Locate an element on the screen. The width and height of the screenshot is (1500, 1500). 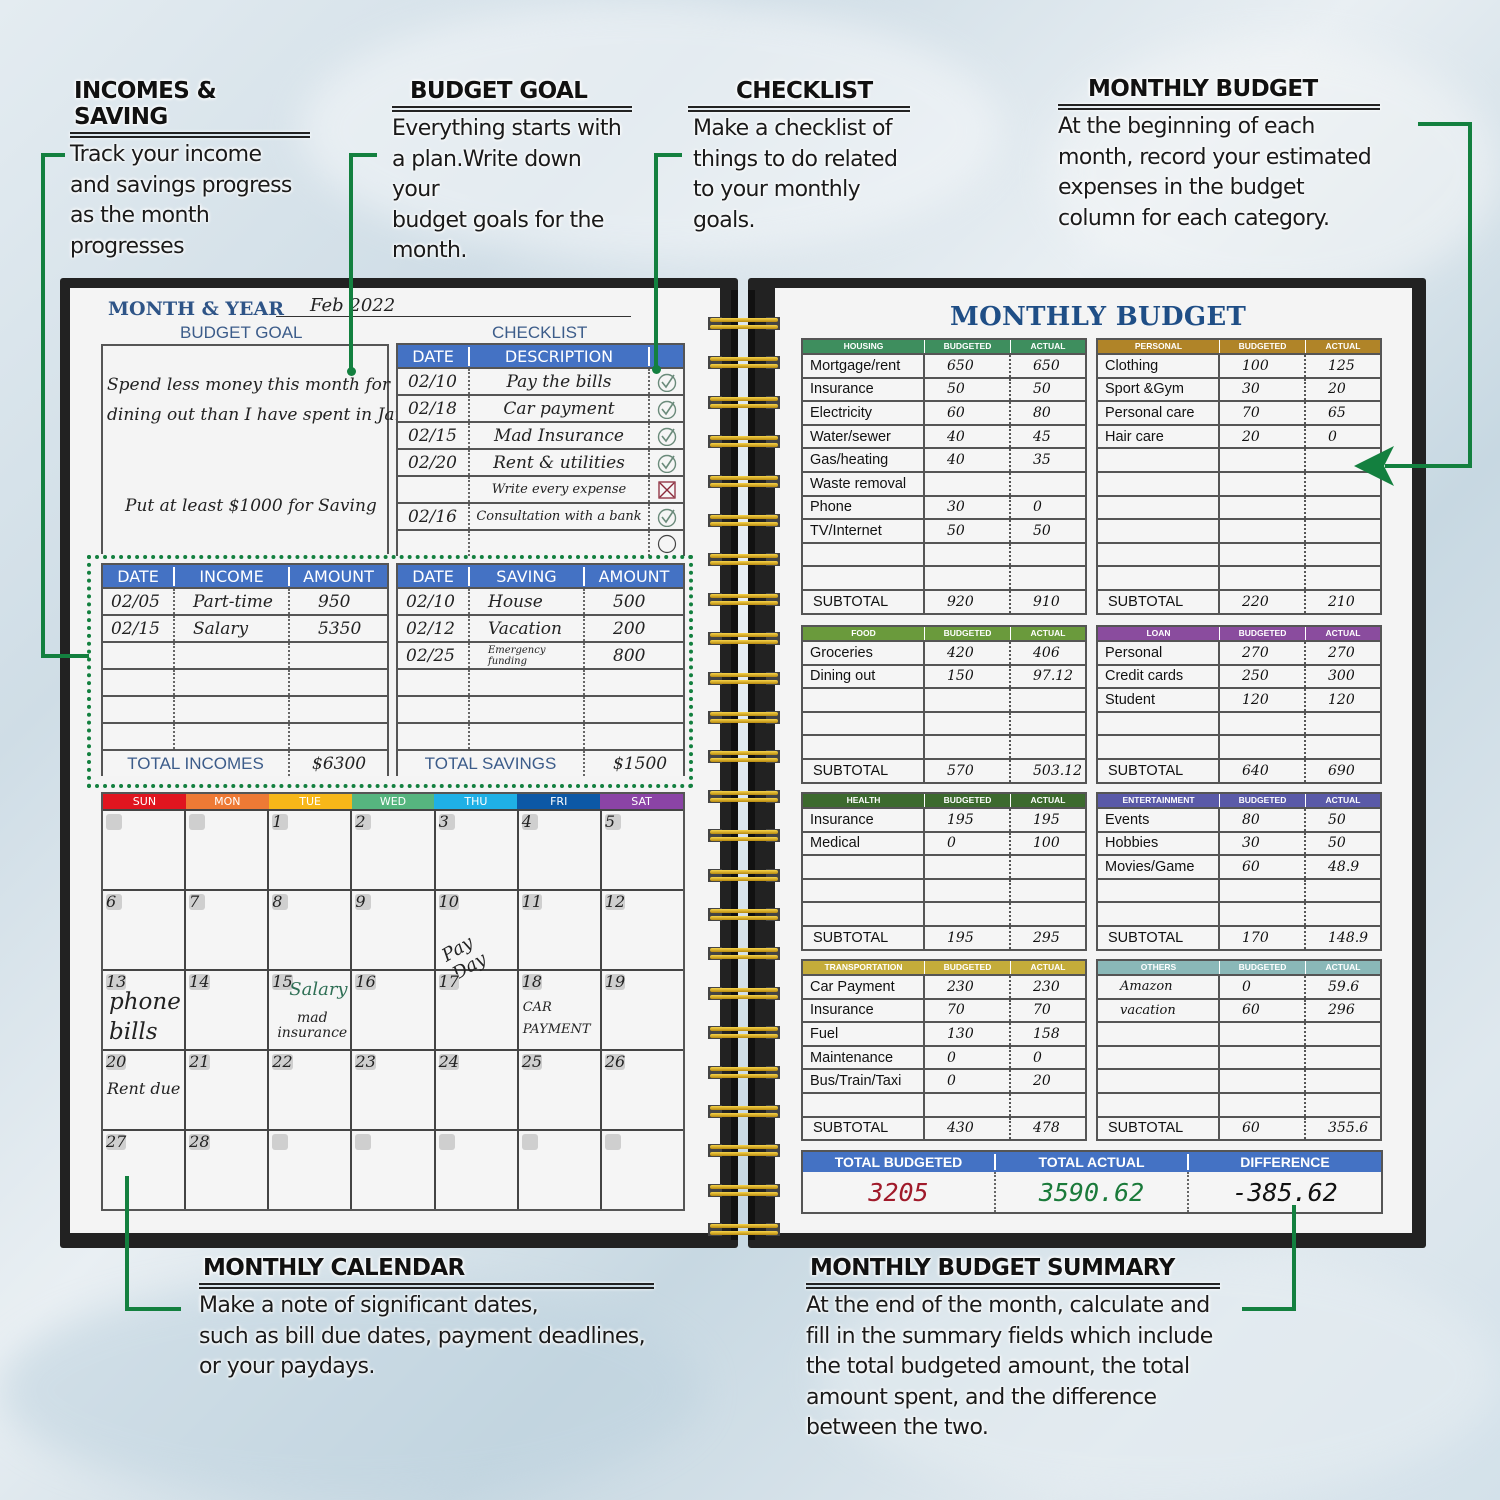
income-amount: 950 is located at coordinates (338, 601).